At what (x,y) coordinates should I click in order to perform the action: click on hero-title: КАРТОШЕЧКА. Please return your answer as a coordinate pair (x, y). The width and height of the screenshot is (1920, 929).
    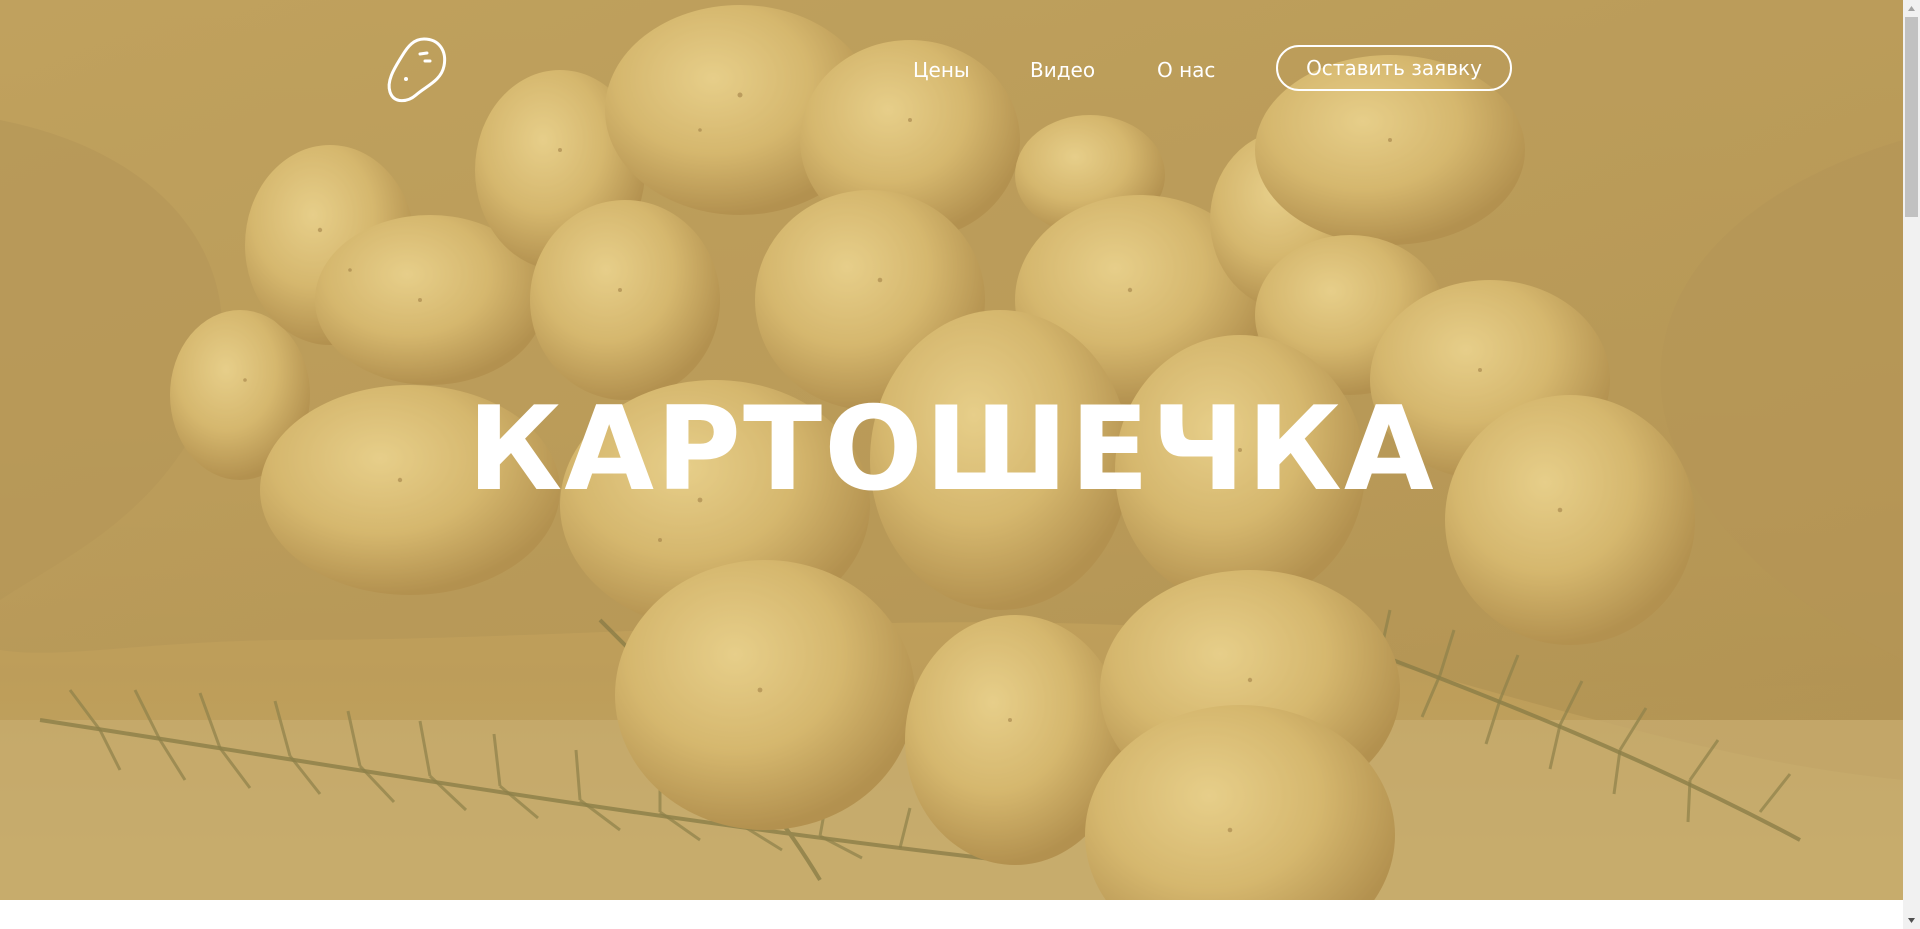
    Looking at the image, I should click on (951, 449).